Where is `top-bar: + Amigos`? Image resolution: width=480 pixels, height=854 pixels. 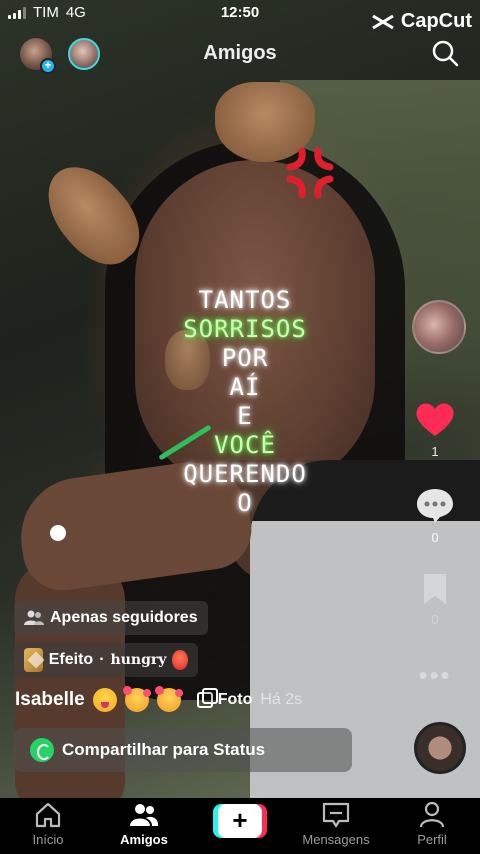 top-bar: + Amigos is located at coordinates (240, 53).